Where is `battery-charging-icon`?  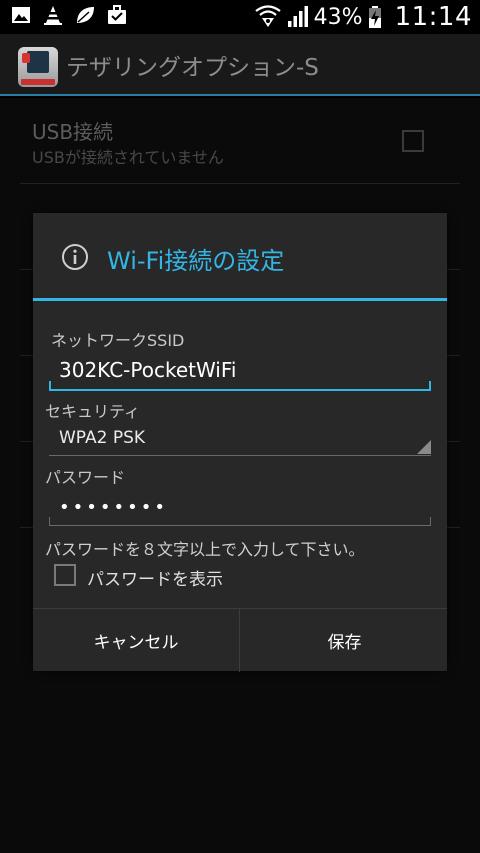 battery-charging-icon is located at coordinates (375, 17).